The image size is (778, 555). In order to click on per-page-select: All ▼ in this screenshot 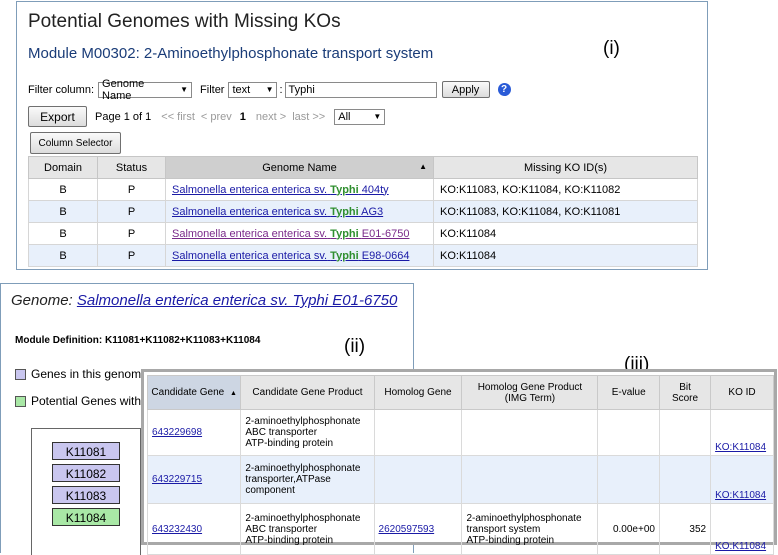, I will do `click(360, 116)`.